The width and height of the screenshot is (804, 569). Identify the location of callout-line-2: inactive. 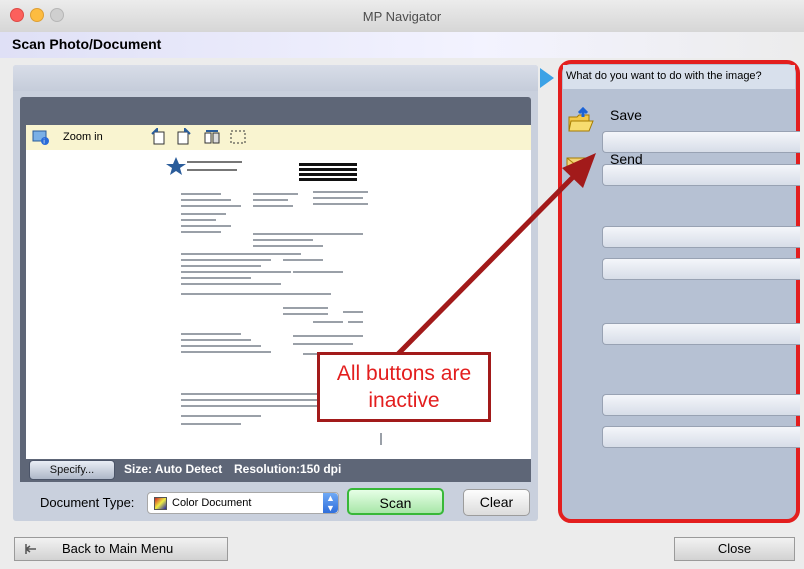
(404, 400).